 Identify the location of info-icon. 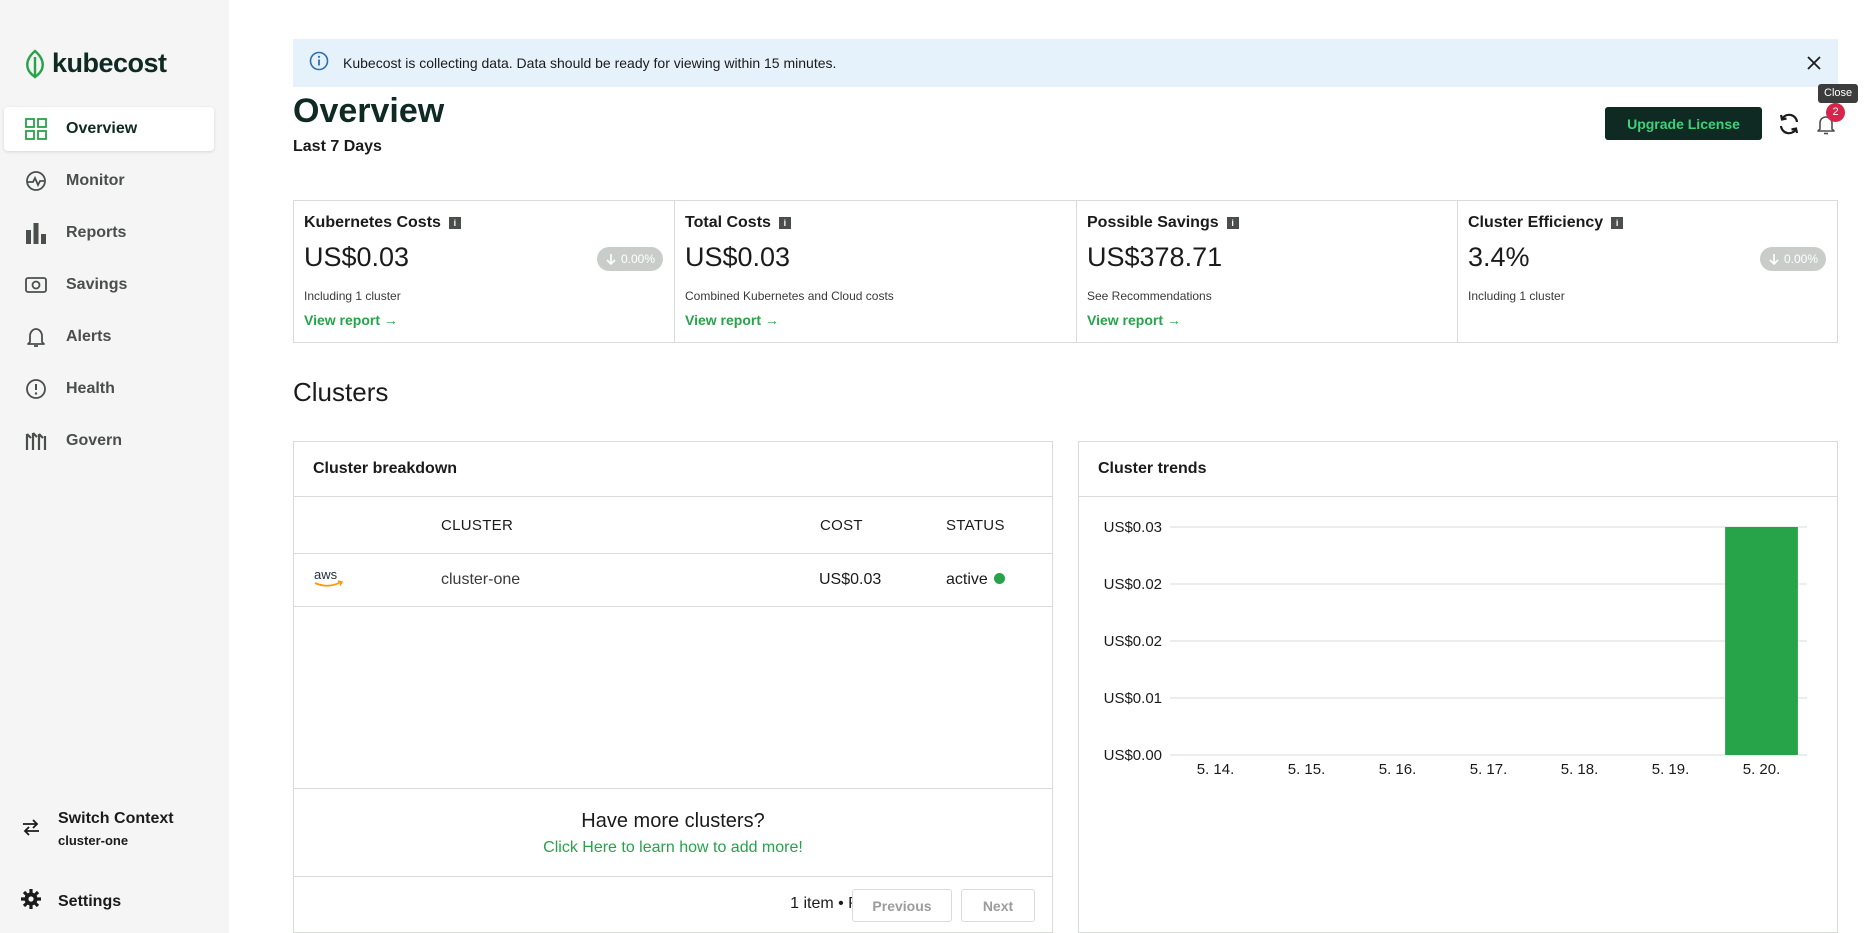
(319, 63).